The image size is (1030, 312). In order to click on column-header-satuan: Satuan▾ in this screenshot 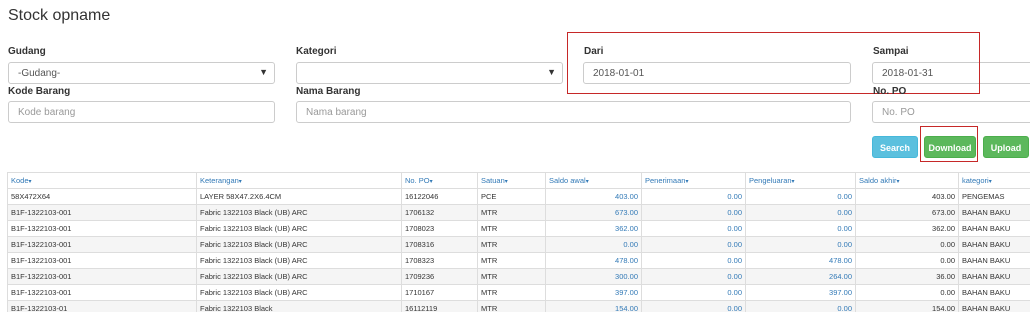, I will do `click(511, 180)`.